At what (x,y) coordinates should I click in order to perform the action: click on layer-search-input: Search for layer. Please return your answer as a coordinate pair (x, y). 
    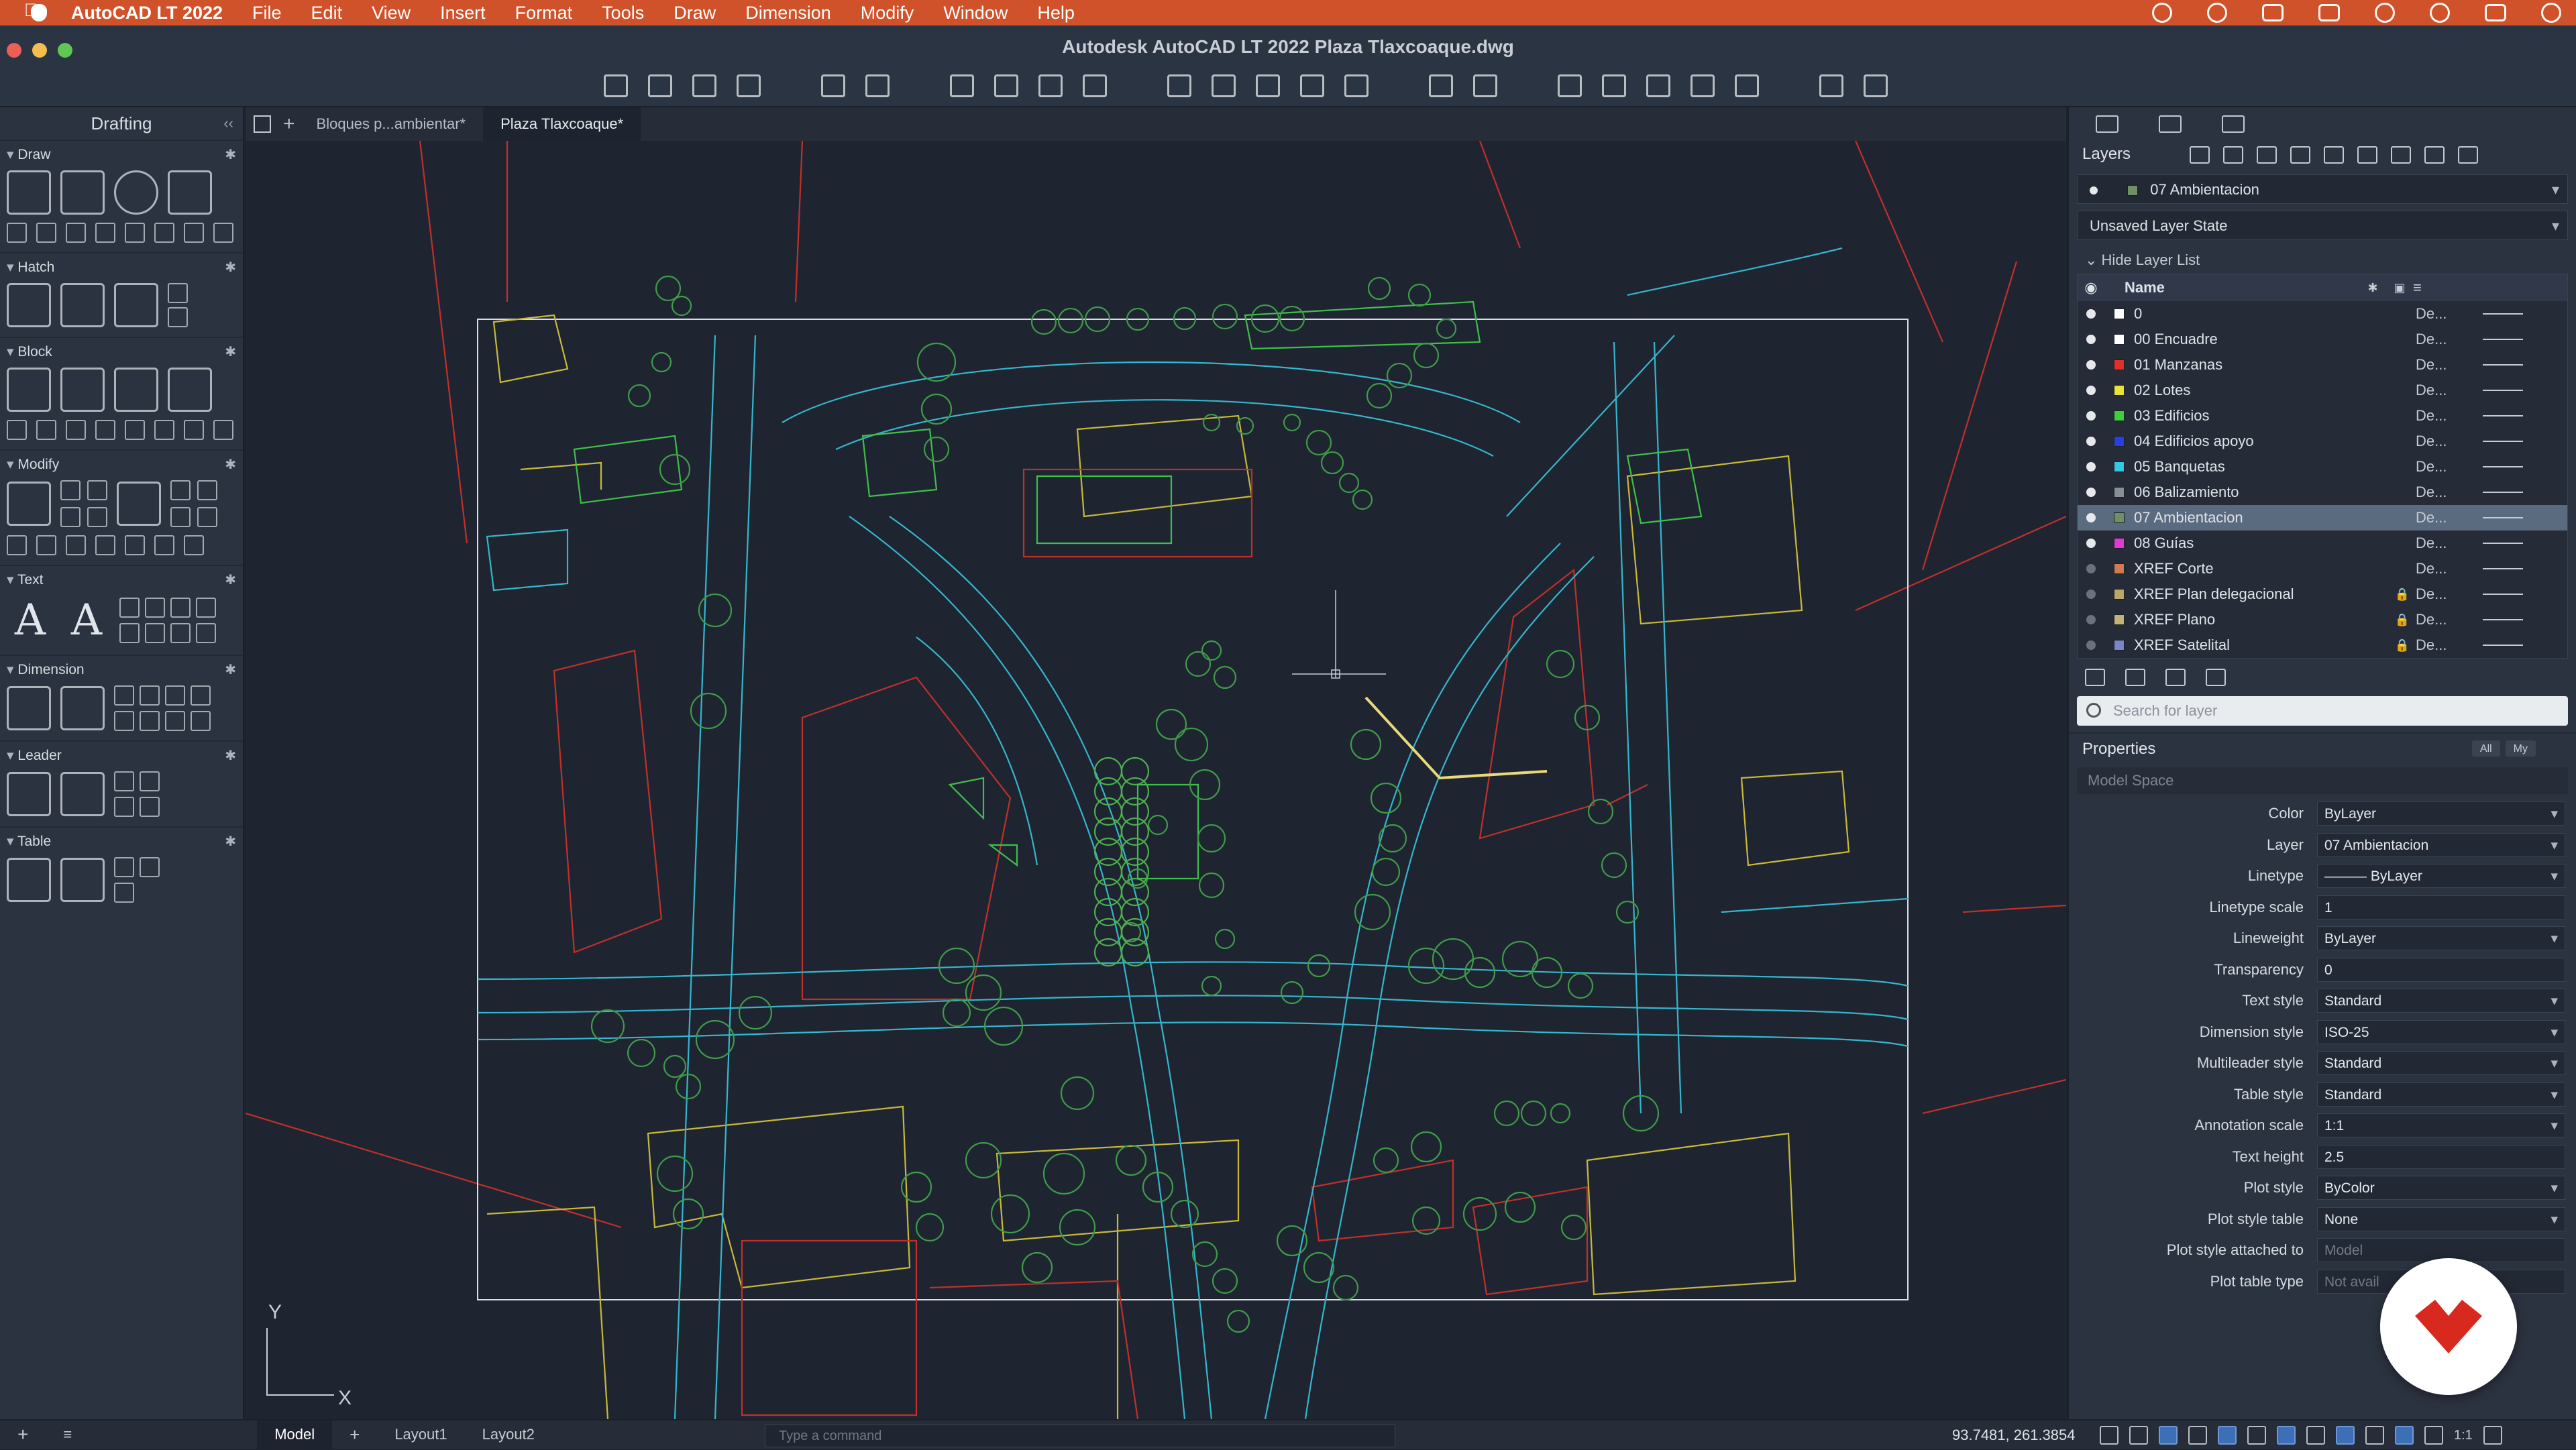
    Looking at the image, I should click on (2322, 711).